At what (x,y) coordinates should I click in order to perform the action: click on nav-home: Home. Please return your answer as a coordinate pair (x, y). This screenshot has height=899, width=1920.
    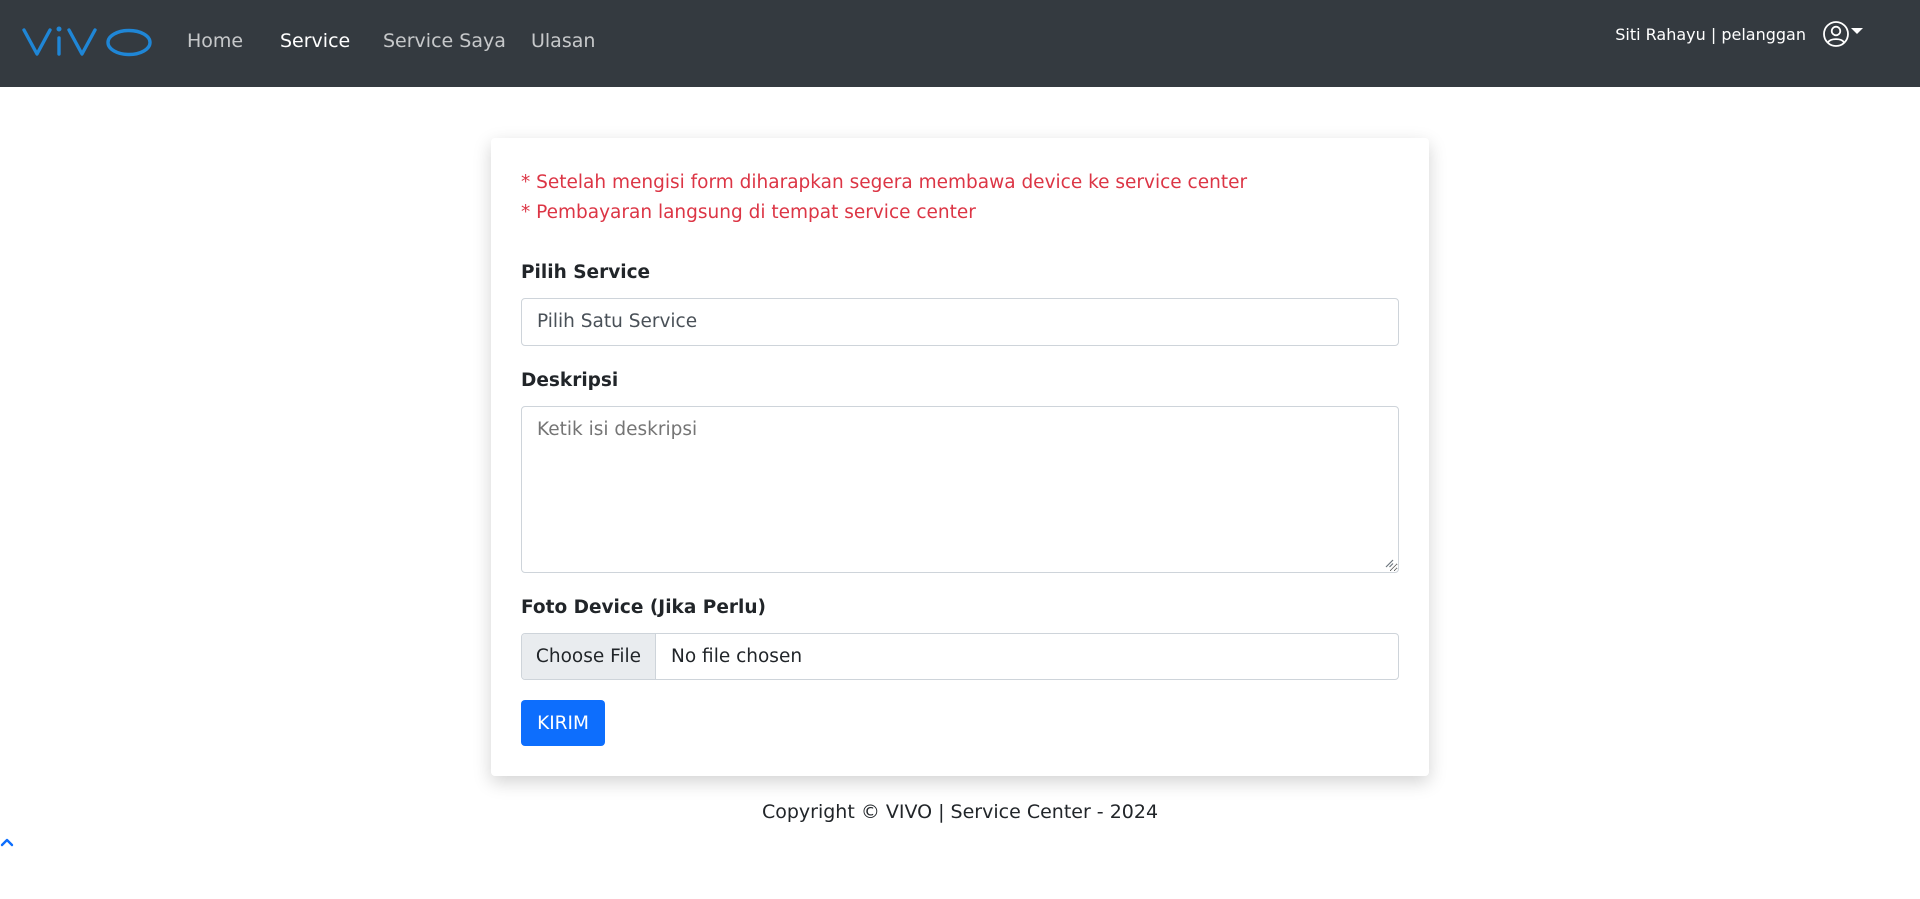
    Looking at the image, I should click on (215, 41).